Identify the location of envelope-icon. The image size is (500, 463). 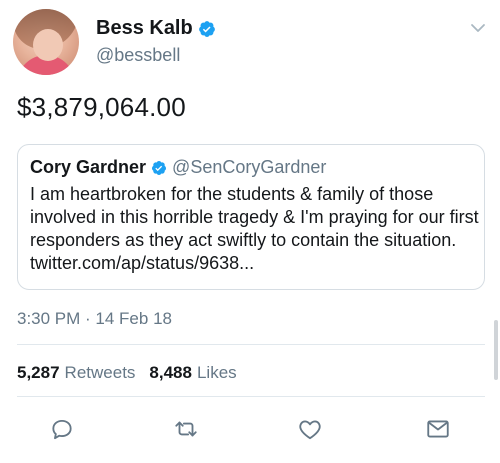
(438, 429).